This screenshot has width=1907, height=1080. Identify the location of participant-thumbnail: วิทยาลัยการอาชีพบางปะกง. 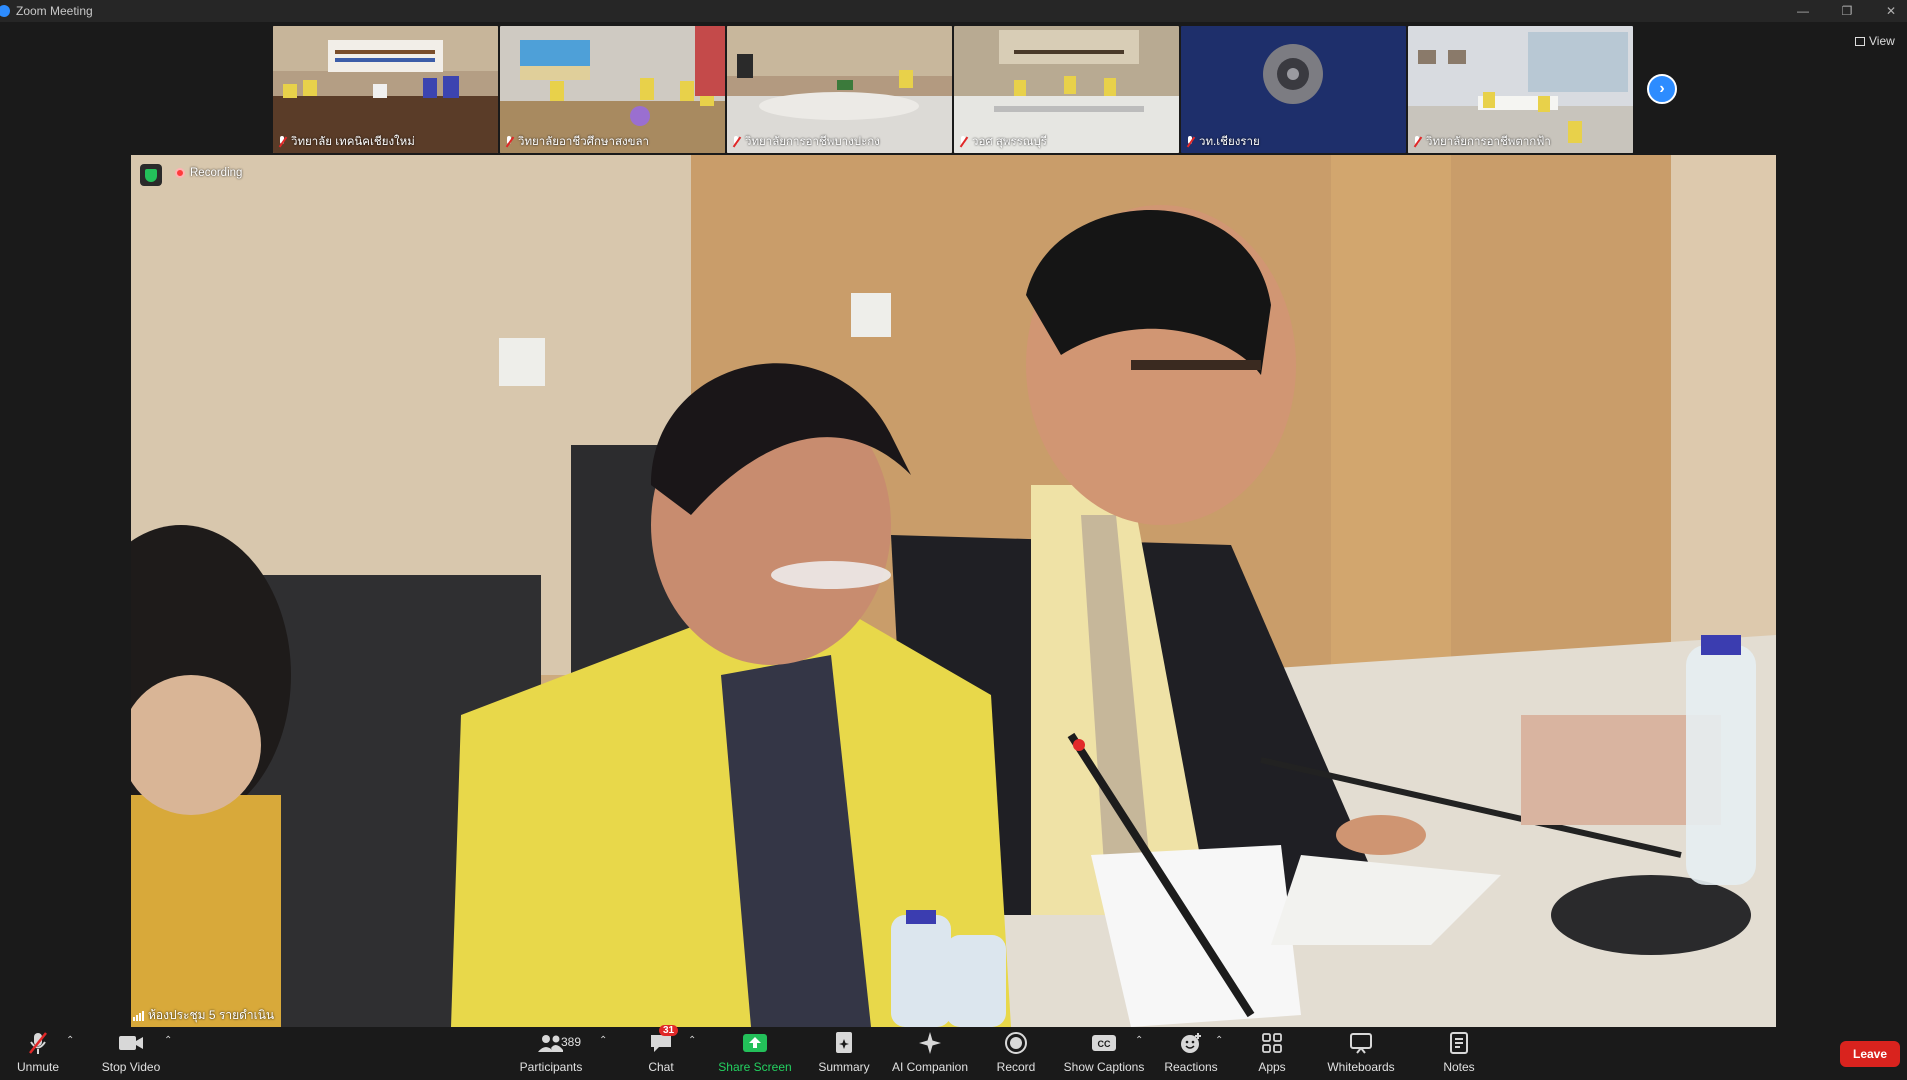
(839, 89).